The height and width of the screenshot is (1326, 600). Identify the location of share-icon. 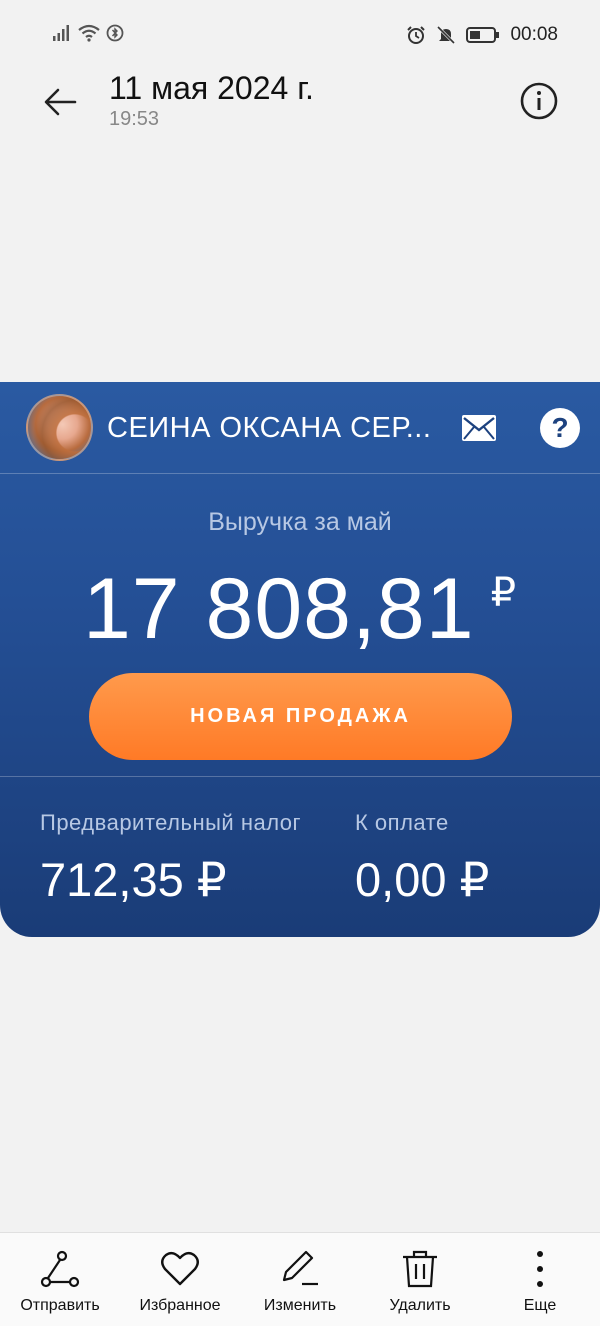
(60, 1269).